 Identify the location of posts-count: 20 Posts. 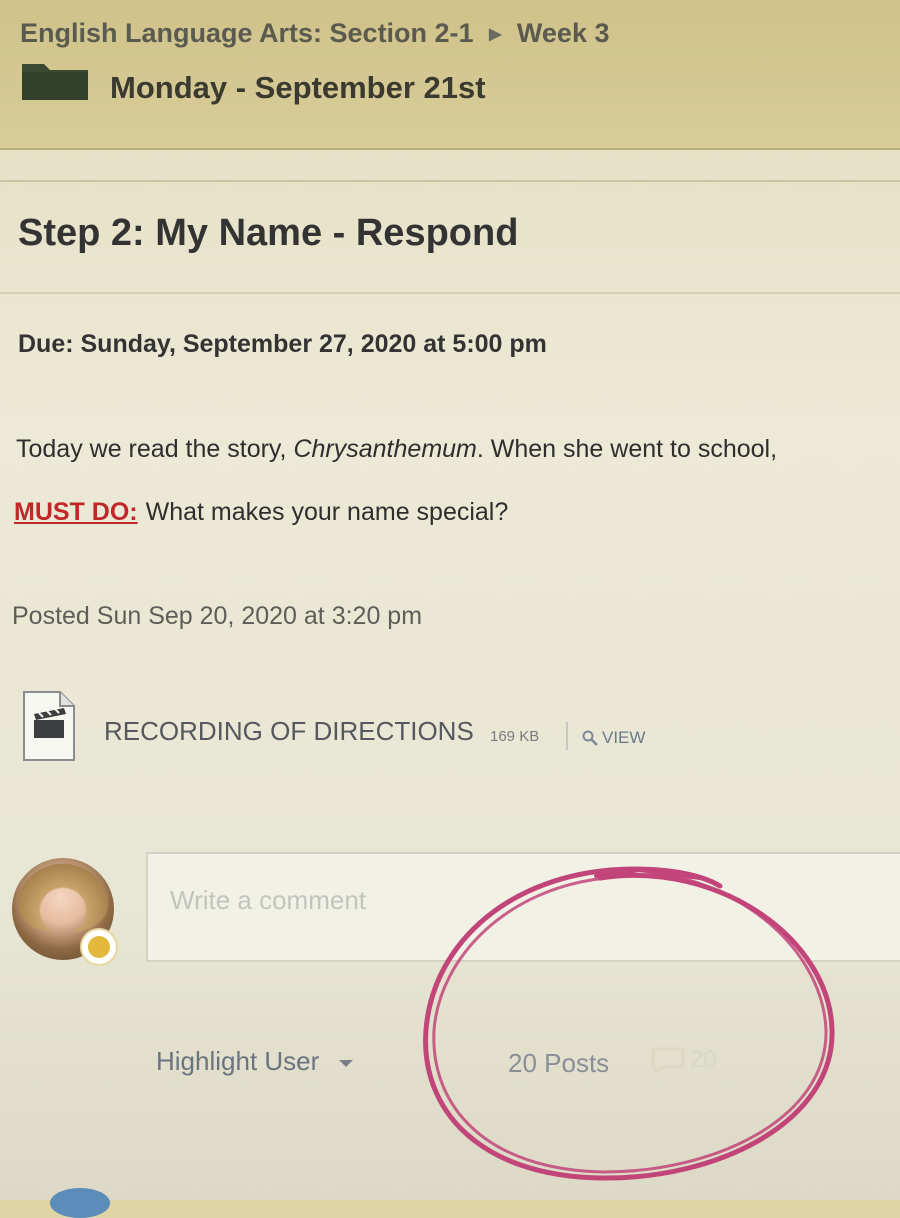
(558, 1063).